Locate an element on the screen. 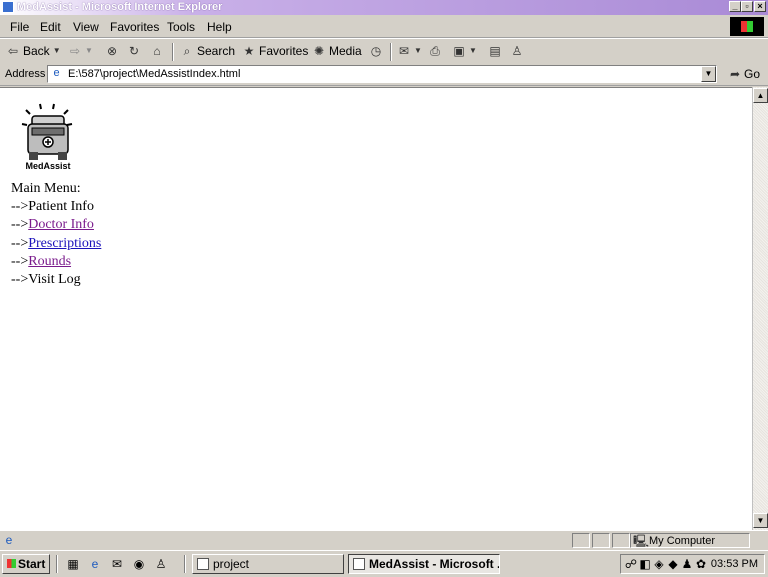 The width and height of the screenshot is (768, 577). back-label: Back is located at coordinates (36, 51).